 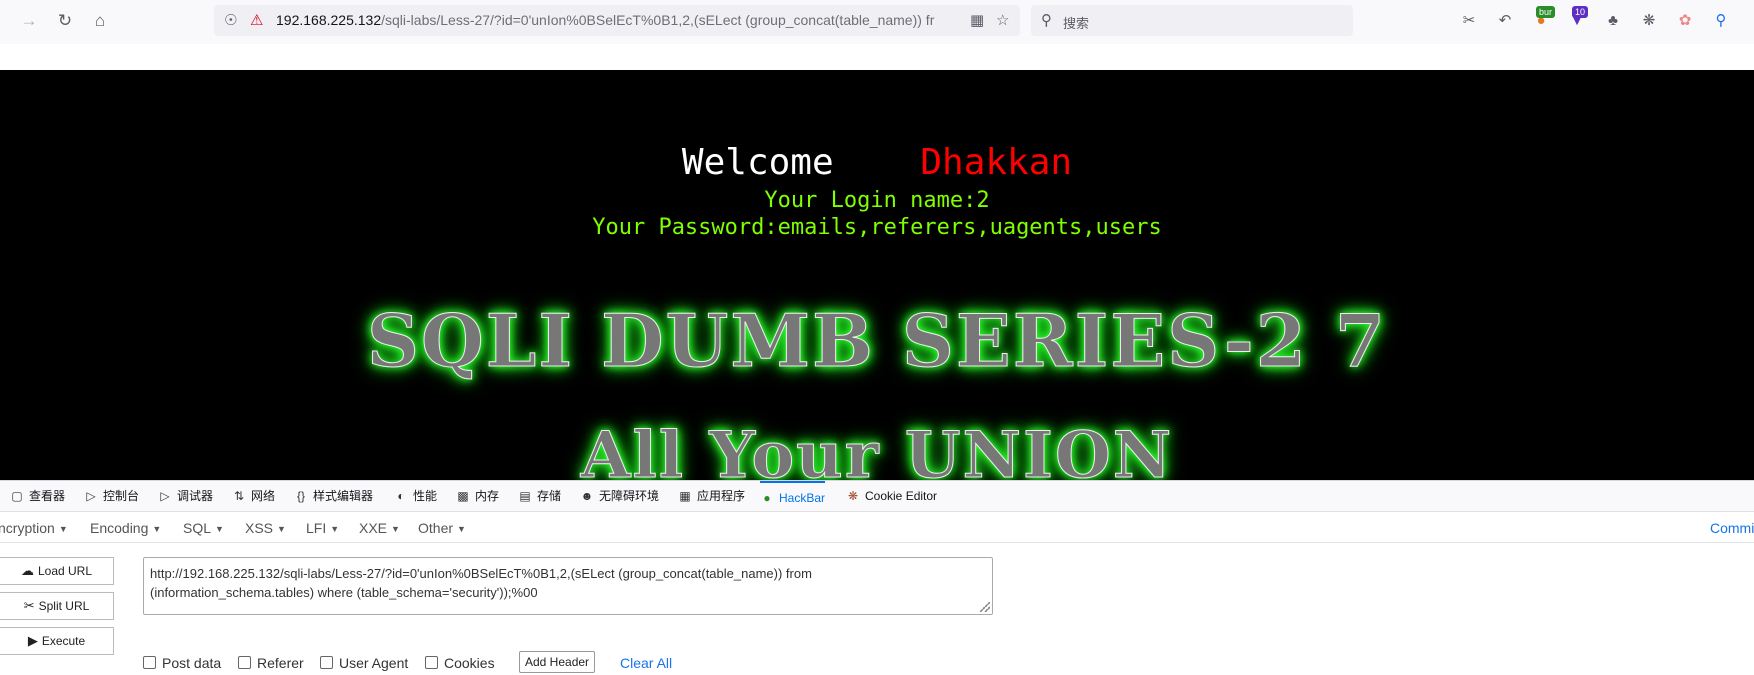 What do you see at coordinates (877, 449) in the screenshot?
I see `union-banner: All Your UNION` at bounding box center [877, 449].